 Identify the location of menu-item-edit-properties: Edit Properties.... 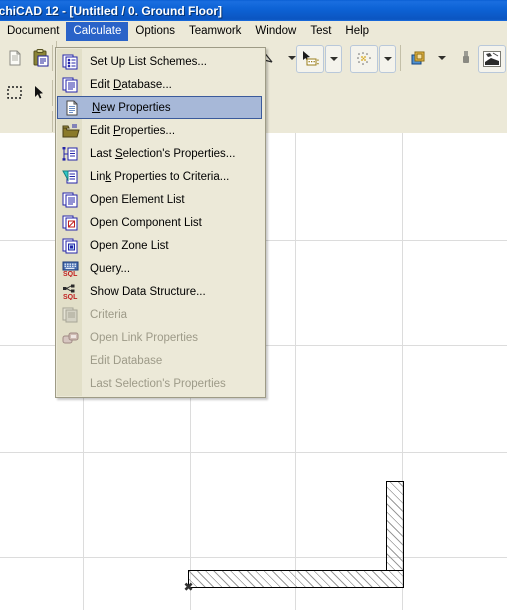
(160, 130).